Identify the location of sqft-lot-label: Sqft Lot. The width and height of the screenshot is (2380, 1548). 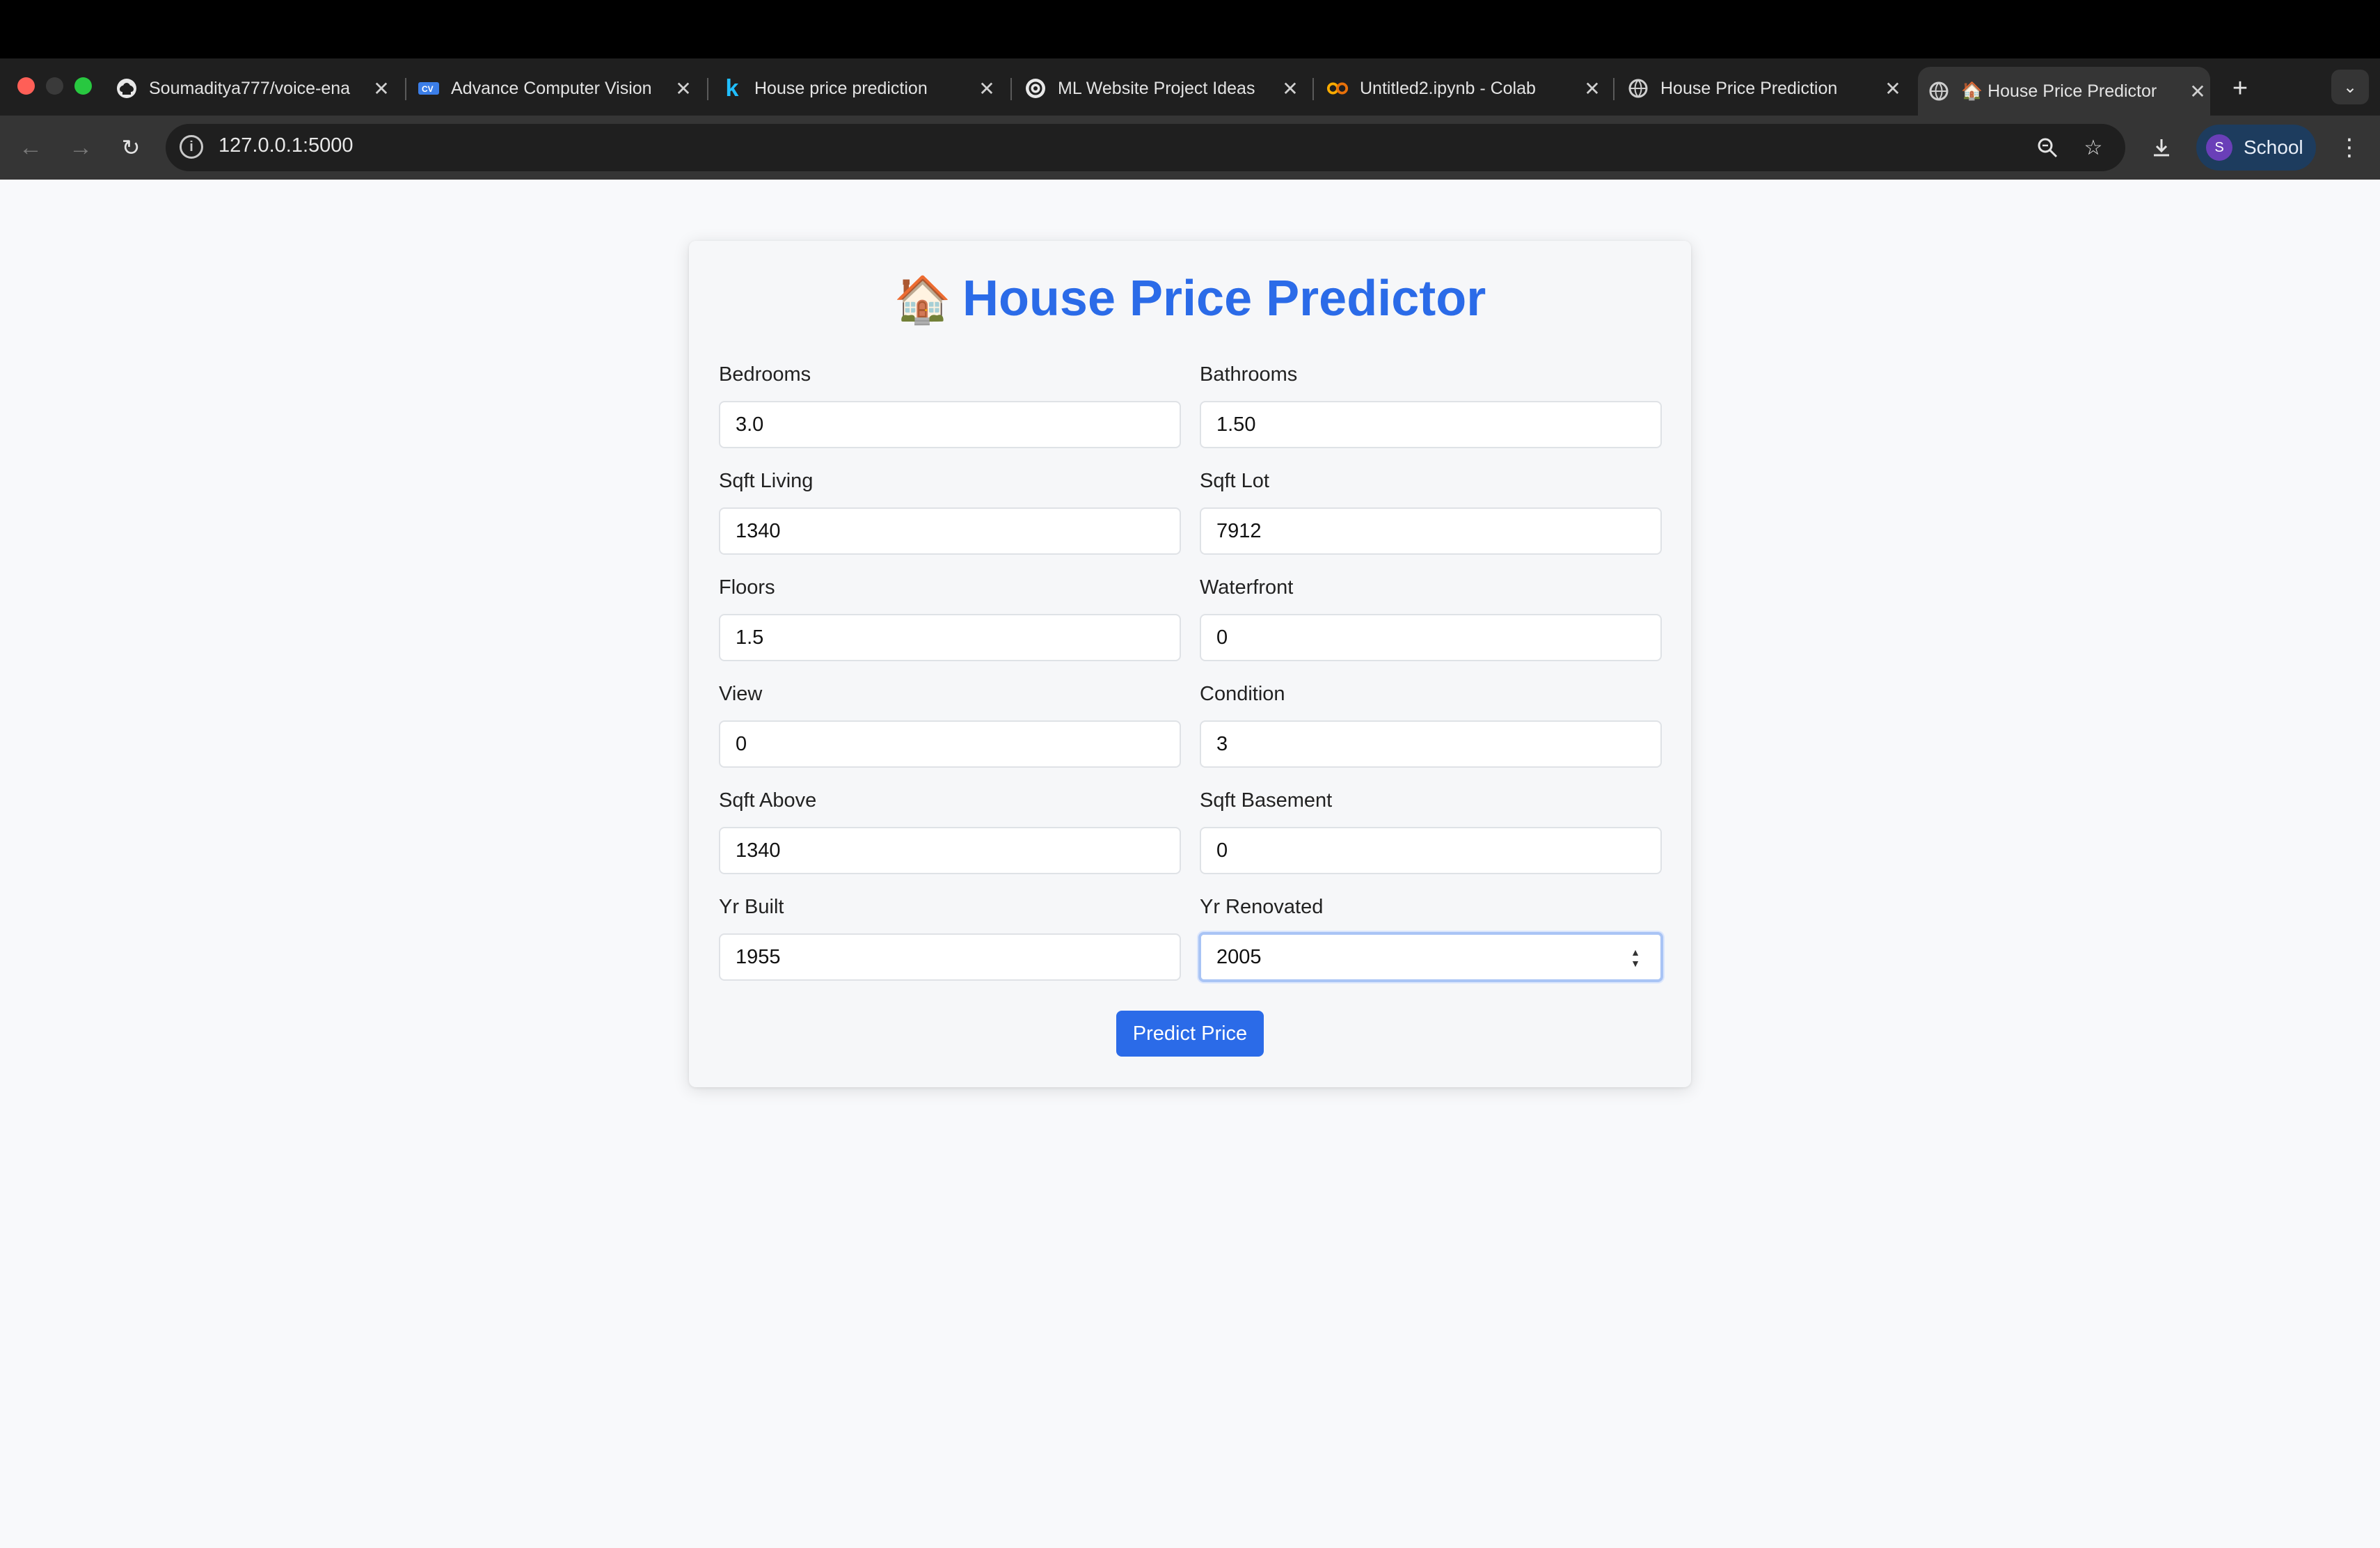
(1234, 481).